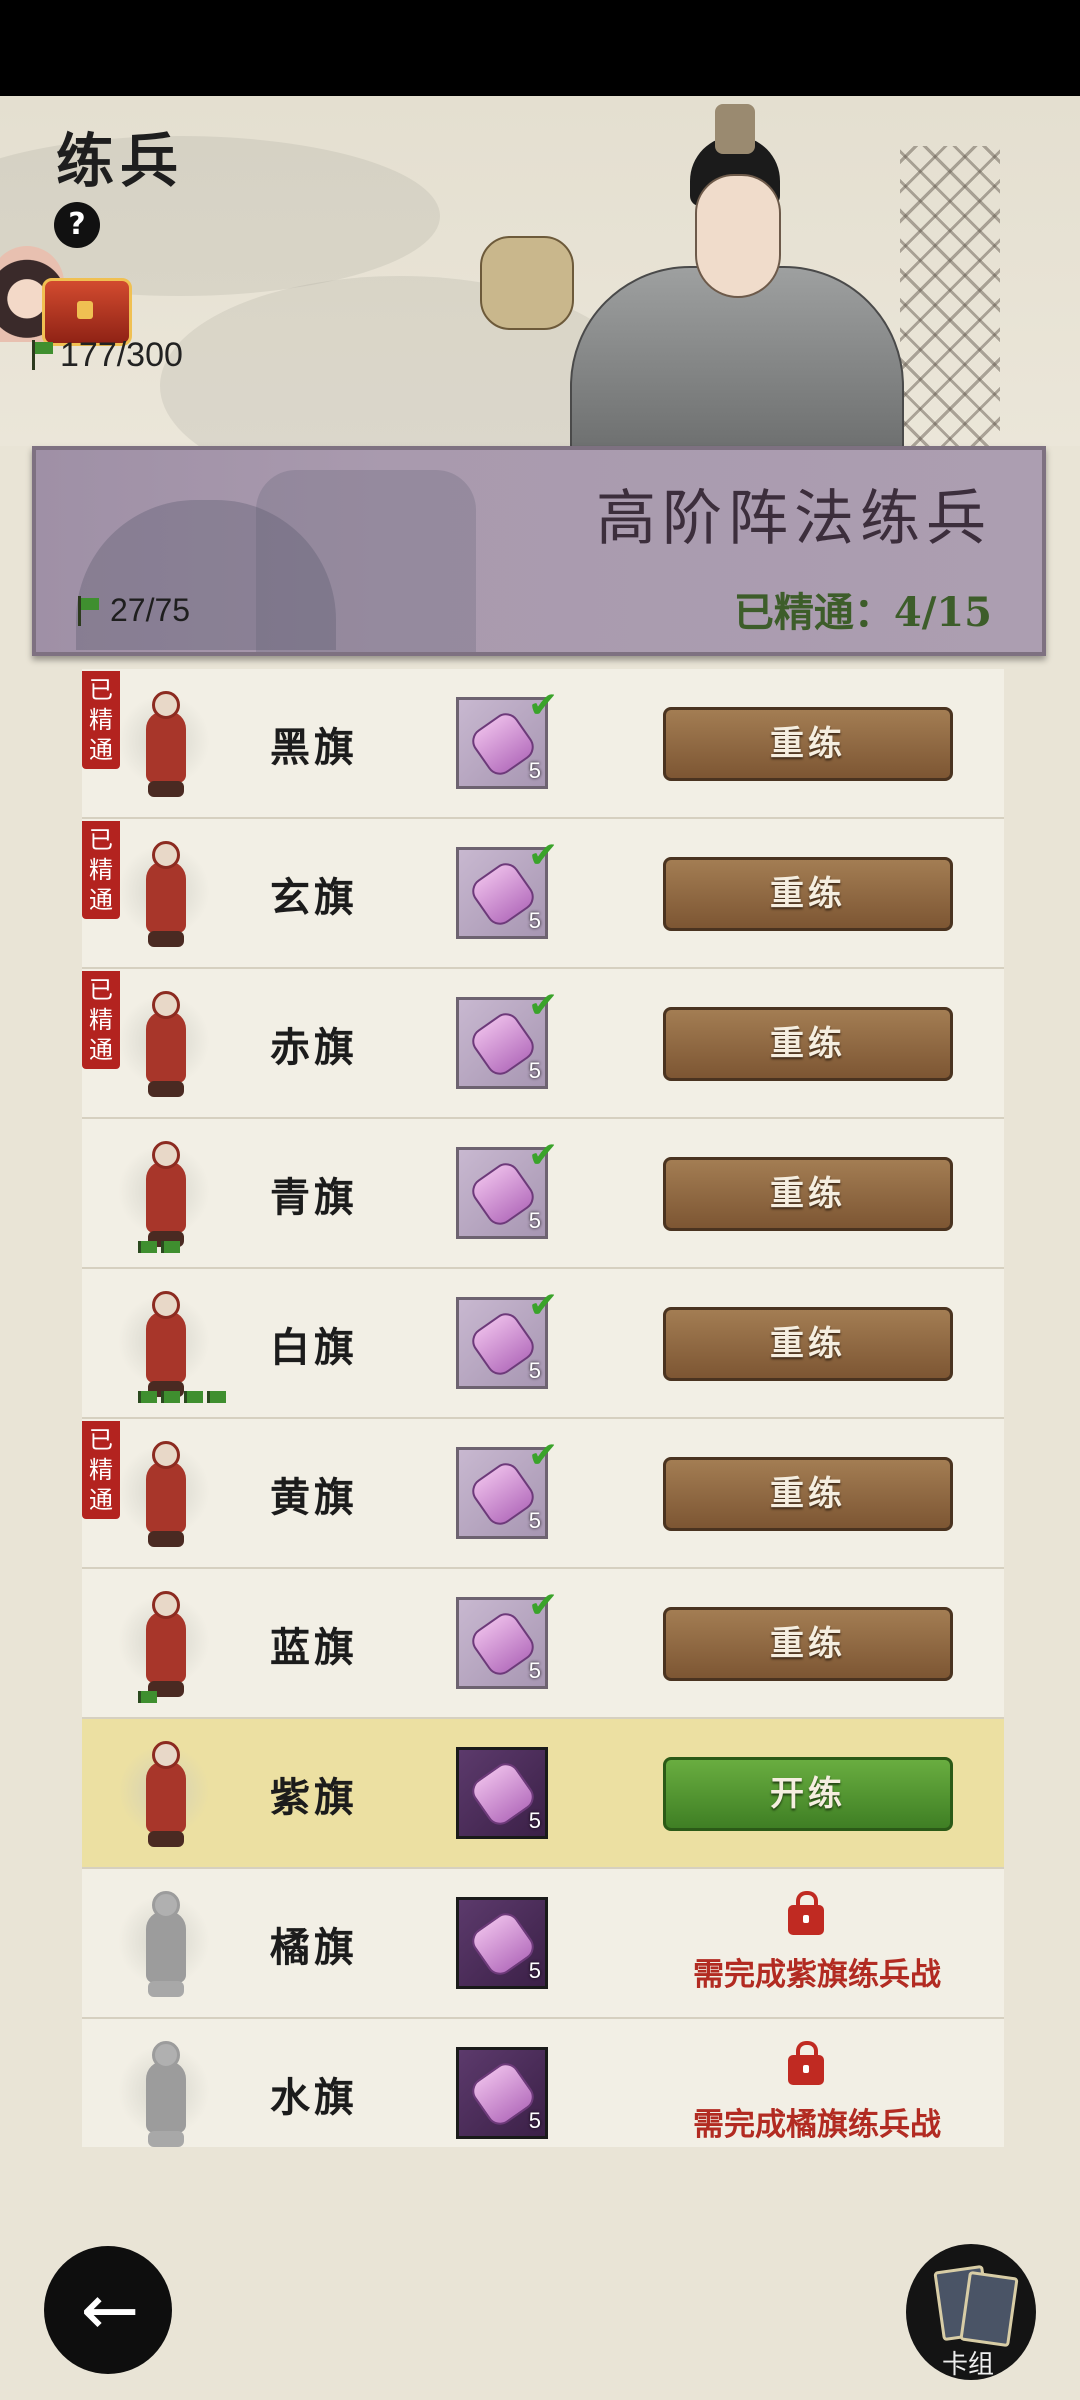  What do you see at coordinates (543, 1494) in the screenshot?
I see `list-item: 已精通黄旗 5 ✔ 重练` at bounding box center [543, 1494].